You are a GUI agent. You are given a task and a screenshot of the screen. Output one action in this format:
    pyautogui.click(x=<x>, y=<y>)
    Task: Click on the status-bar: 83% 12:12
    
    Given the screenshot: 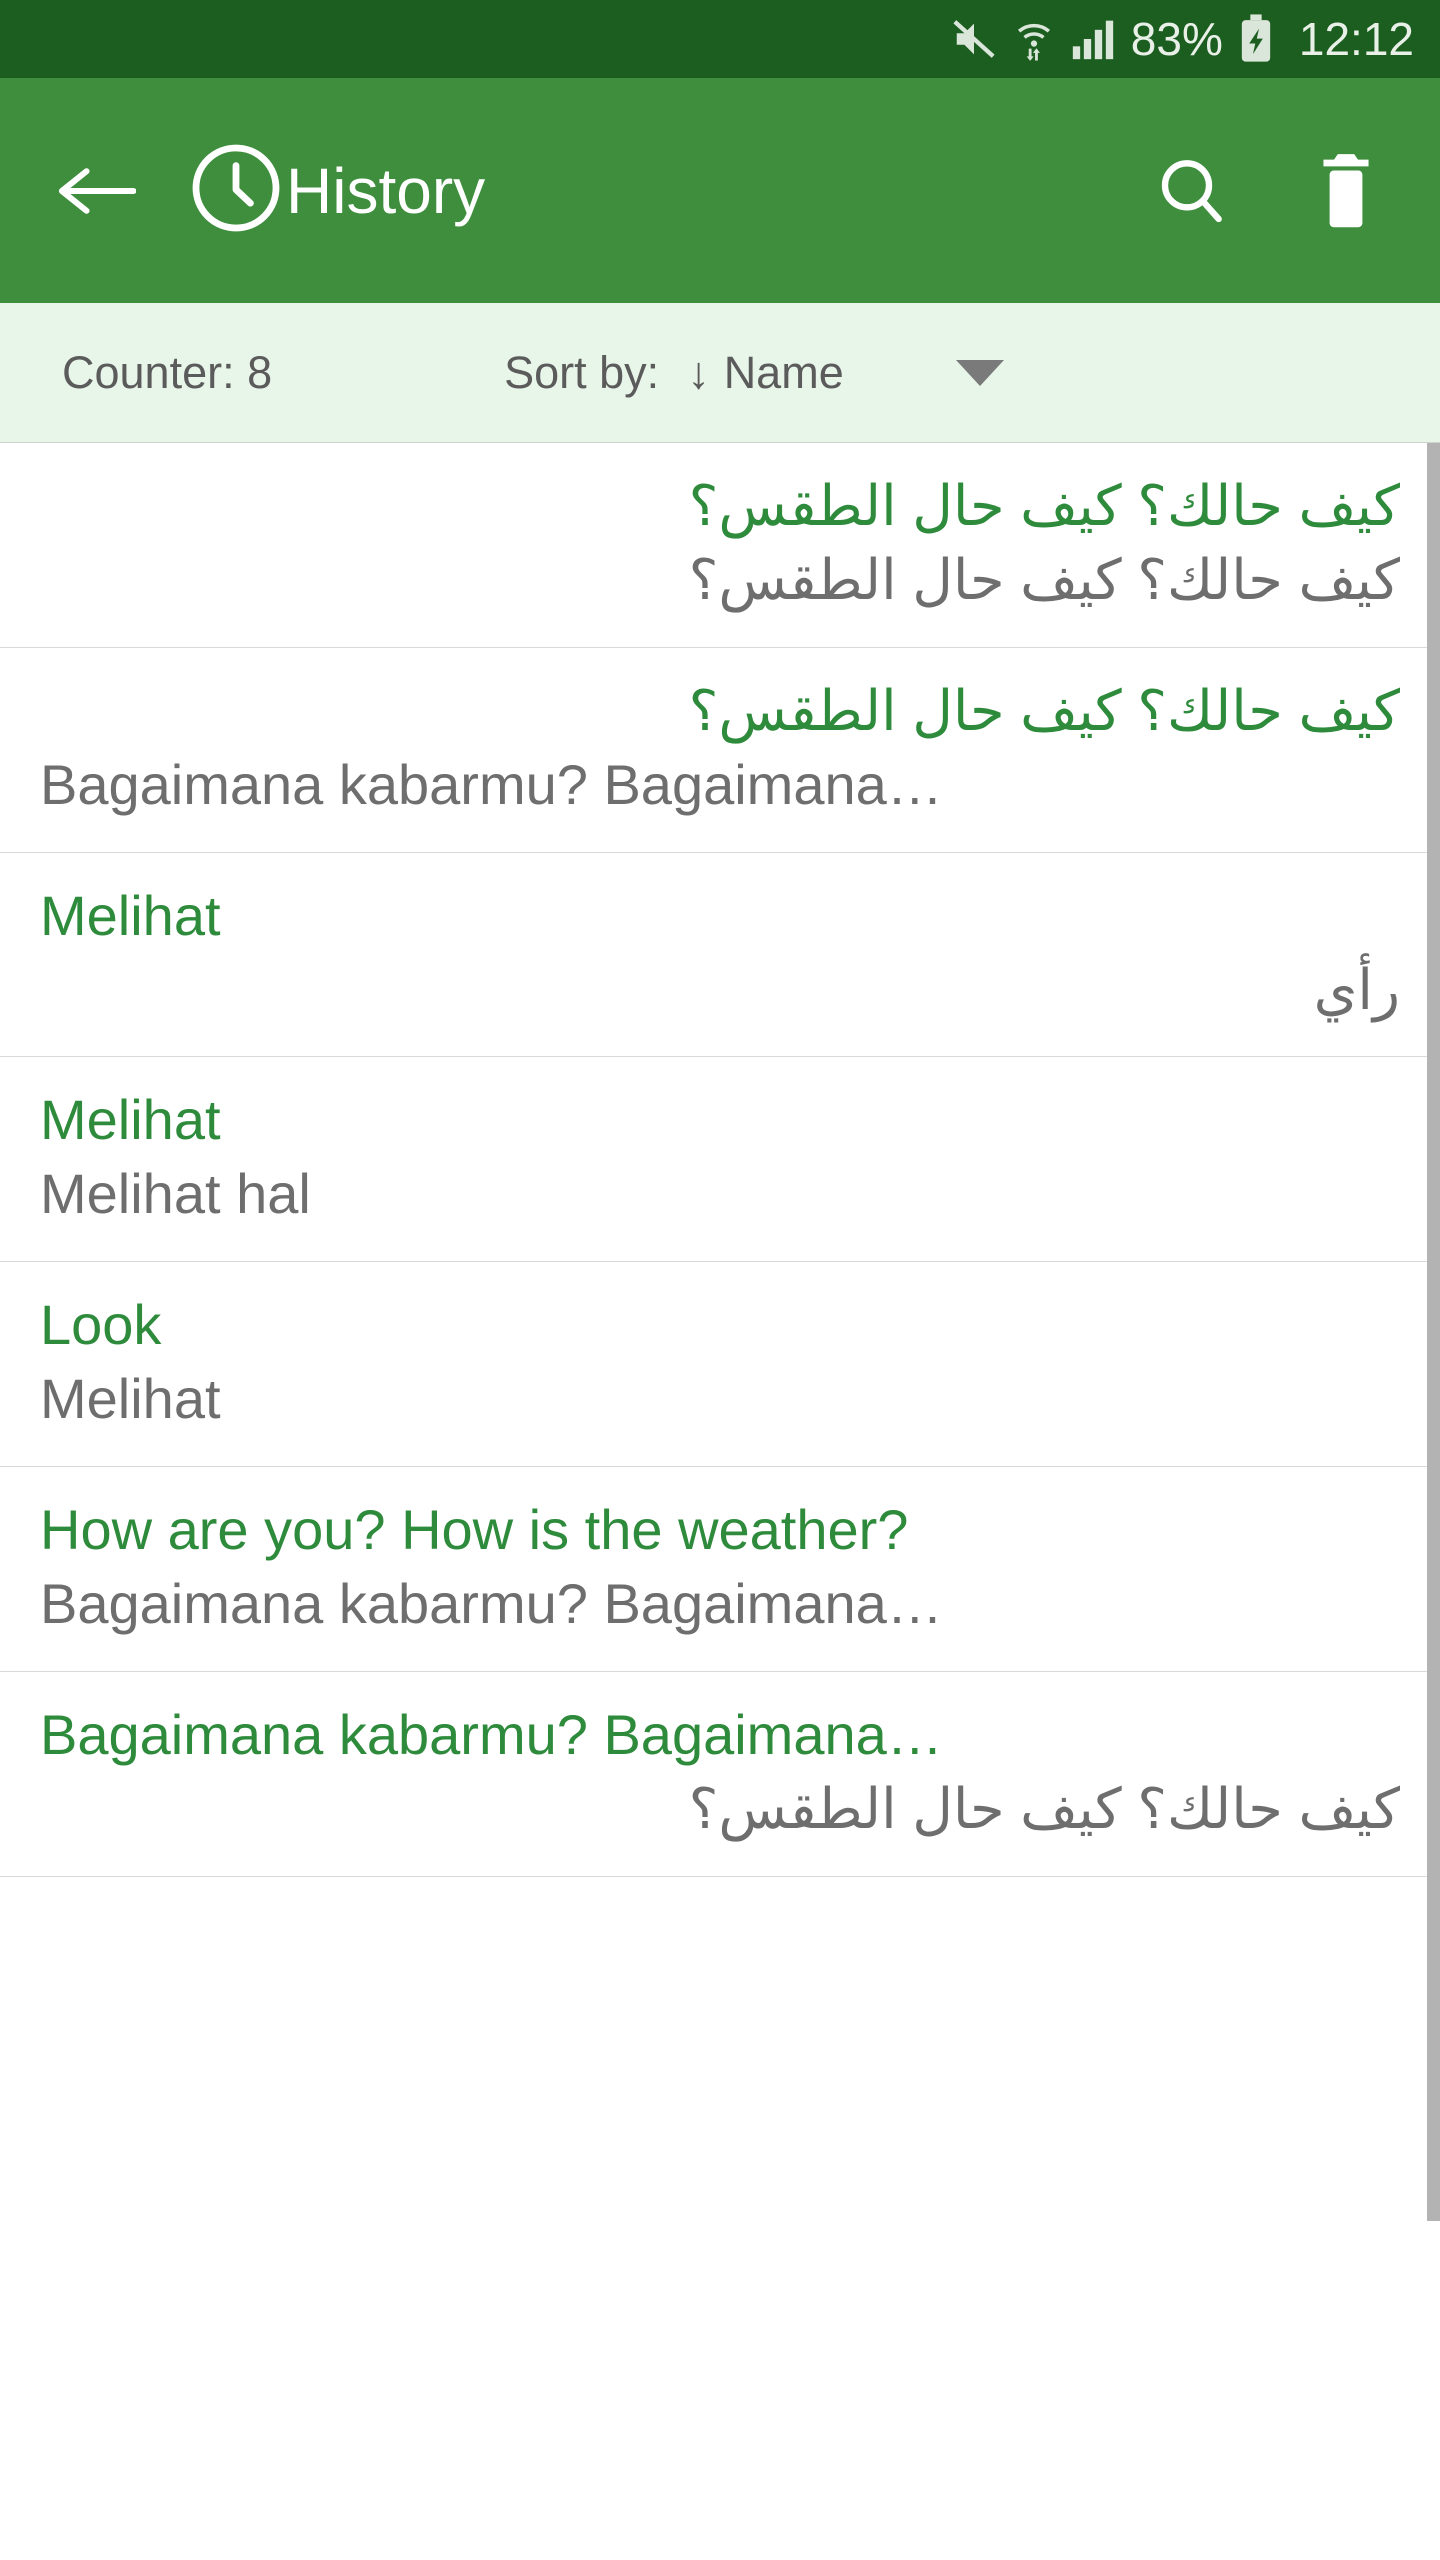 What is the action you would take?
    pyautogui.click(x=720, y=39)
    